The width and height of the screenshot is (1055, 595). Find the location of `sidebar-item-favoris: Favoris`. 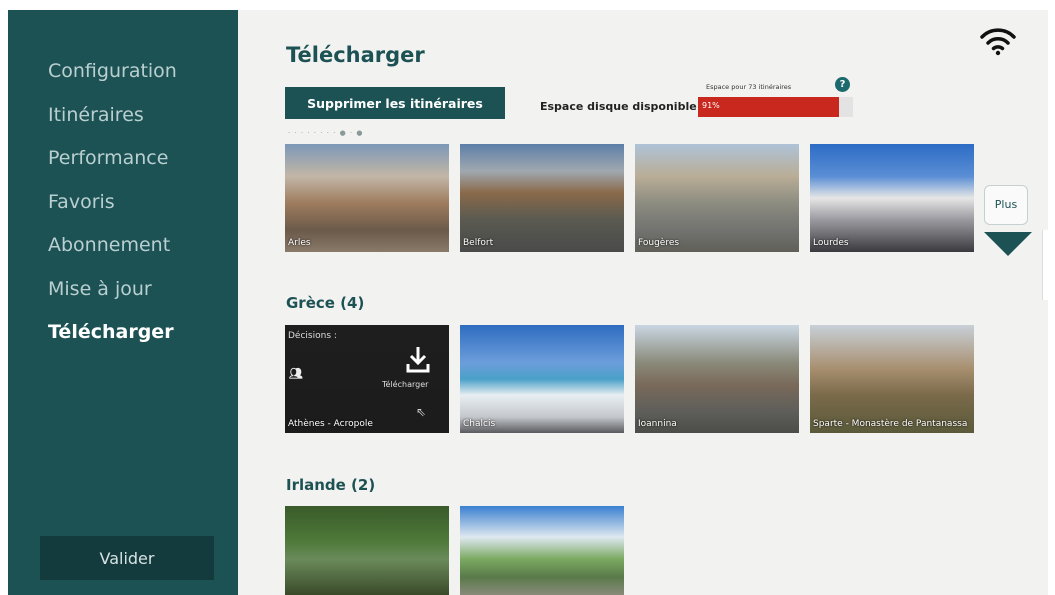

sidebar-item-favoris: Favoris is located at coordinates (112, 213).